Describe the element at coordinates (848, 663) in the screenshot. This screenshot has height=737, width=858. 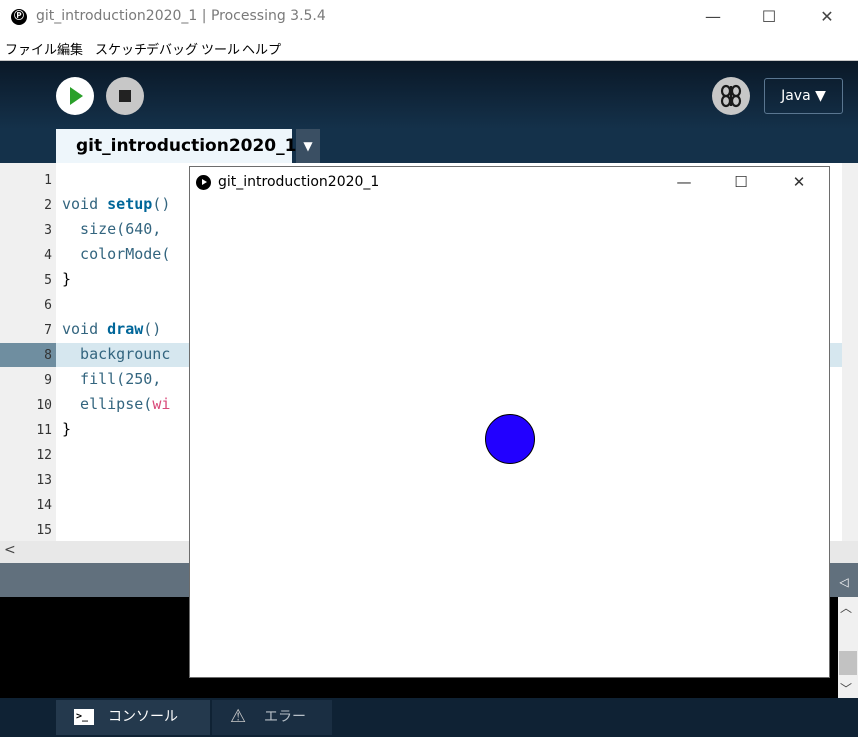
I see `console-scrollbar-thumb` at that location.